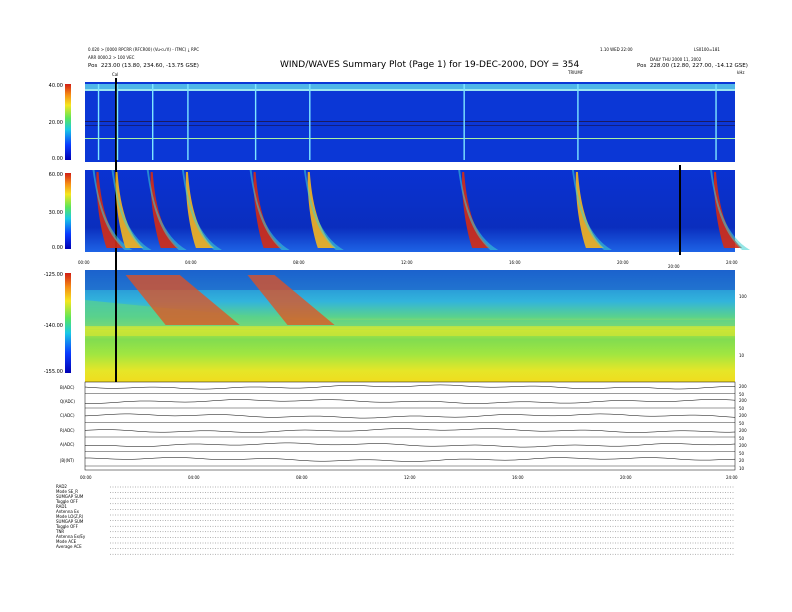  Describe the element at coordinates (68, 211) in the screenshot. I see `rad1-colorbar` at that location.